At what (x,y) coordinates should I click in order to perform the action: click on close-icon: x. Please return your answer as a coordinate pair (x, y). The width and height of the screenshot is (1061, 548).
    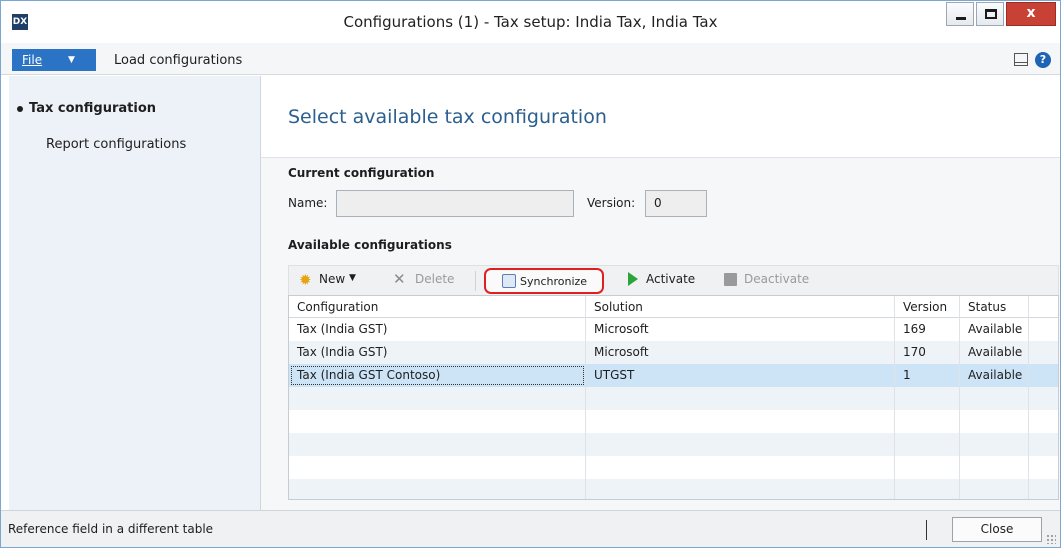
    Looking at the image, I should click on (1031, 13).